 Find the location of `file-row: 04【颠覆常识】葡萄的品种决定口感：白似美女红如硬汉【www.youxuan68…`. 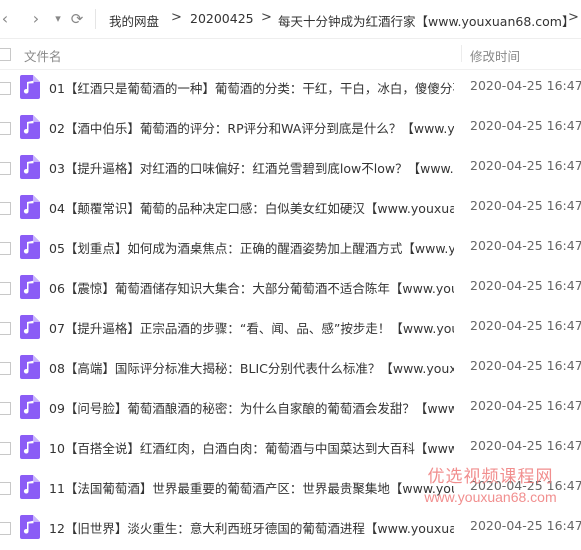

file-row: 04【颠覆常识】葡萄的品种决定口感：白似美女红如硬汉【www.youxuan68… is located at coordinates (290, 210).